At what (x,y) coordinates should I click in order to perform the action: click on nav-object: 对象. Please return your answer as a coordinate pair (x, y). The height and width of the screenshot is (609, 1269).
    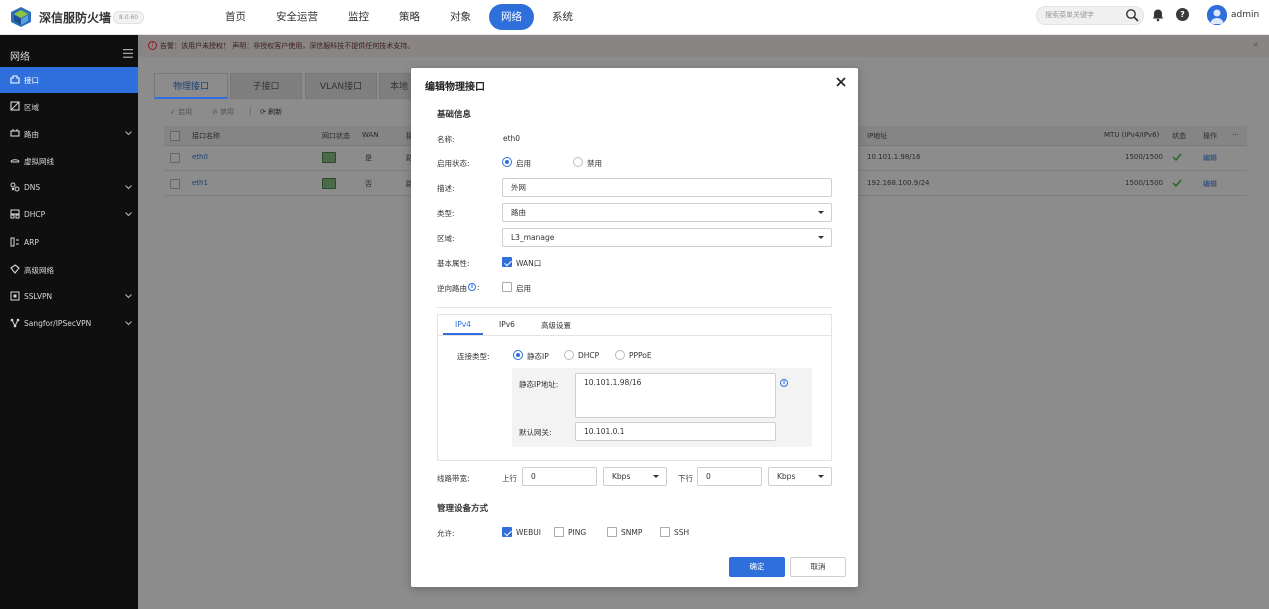
    Looking at the image, I should click on (460, 17).